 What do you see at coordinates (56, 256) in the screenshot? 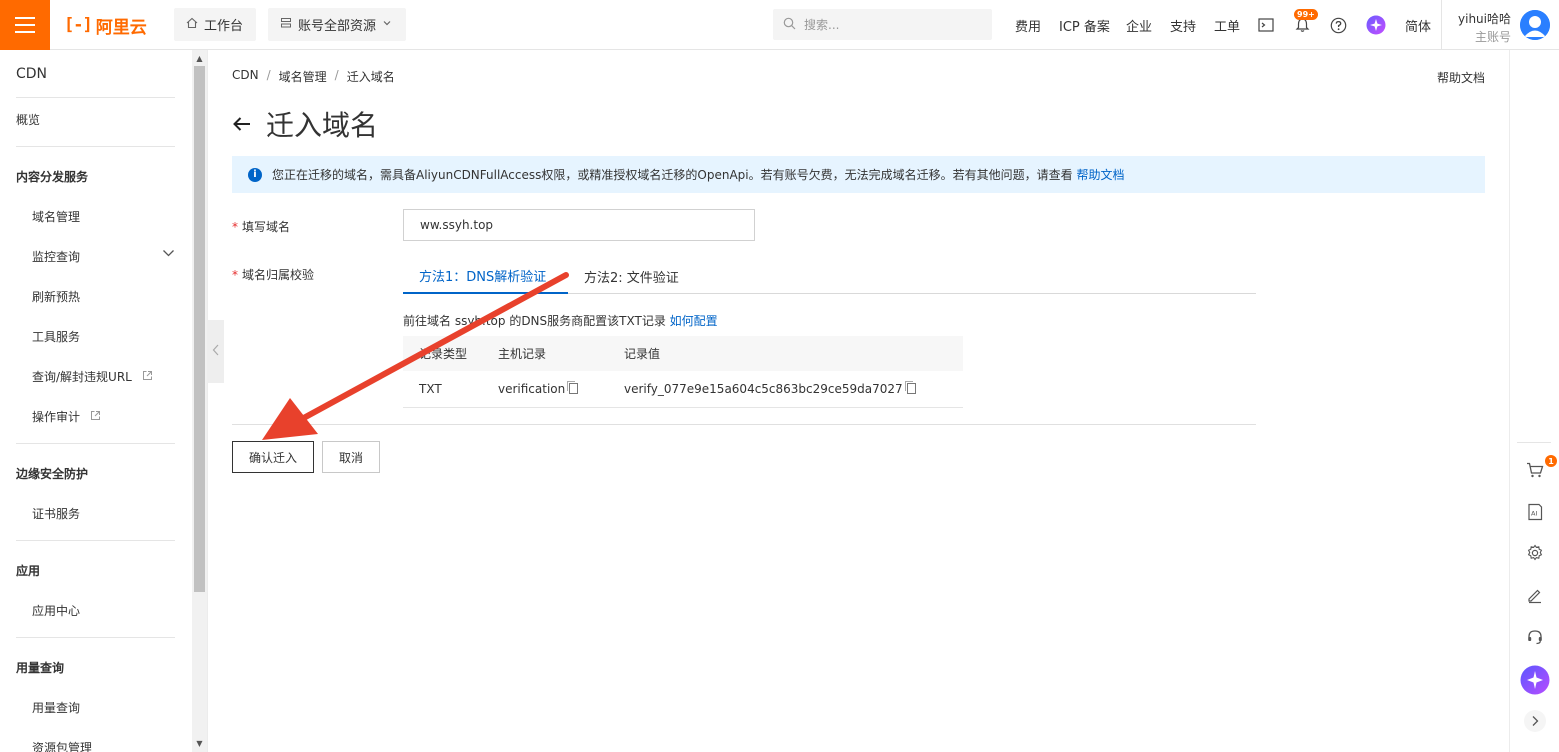
I see `sidebar-item-monitor: 监控查询` at bounding box center [56, 256].